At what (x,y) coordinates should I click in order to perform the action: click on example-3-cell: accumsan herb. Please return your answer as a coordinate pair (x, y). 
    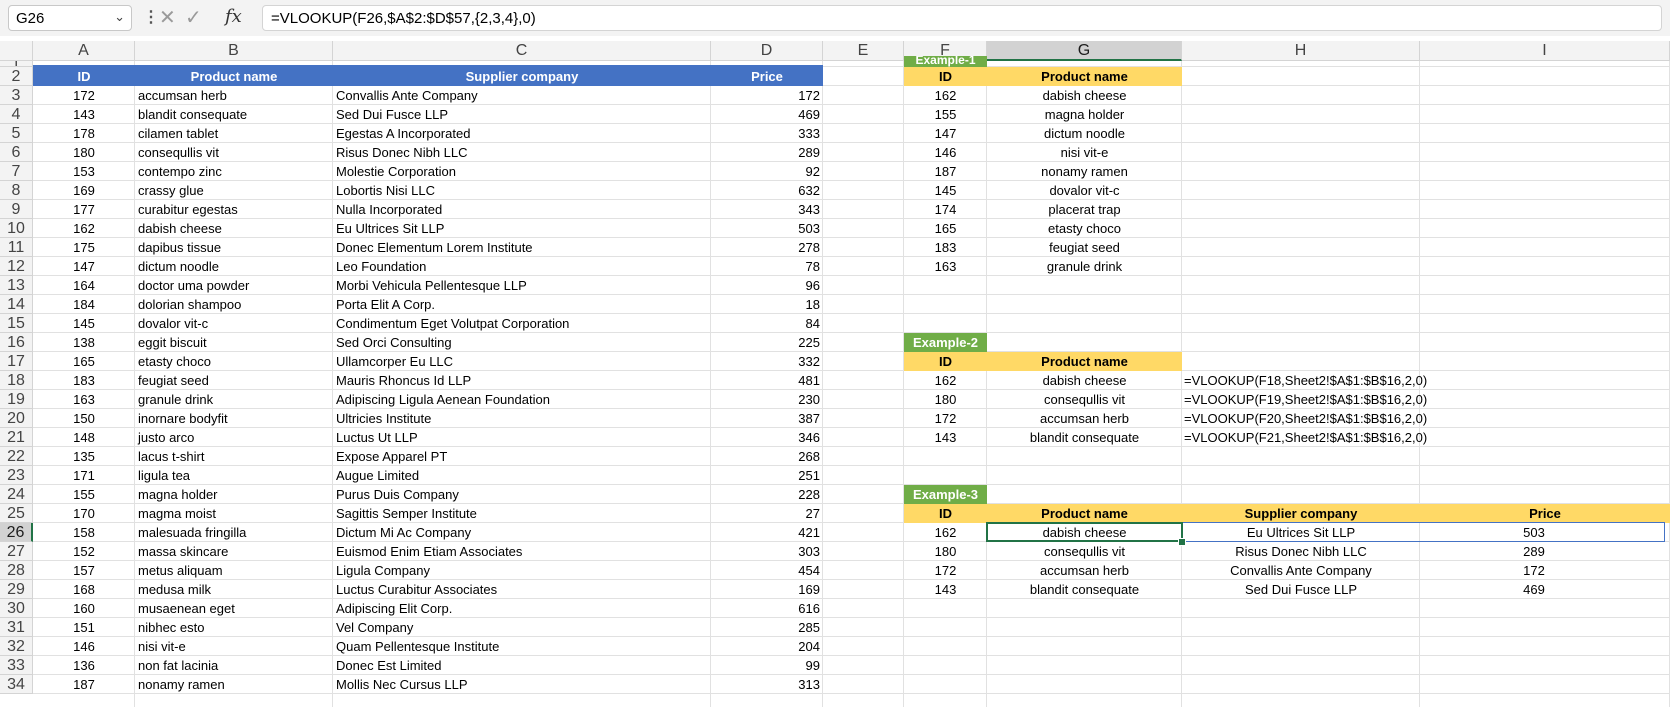
    Looking at the image, I should click on (1084, 570).